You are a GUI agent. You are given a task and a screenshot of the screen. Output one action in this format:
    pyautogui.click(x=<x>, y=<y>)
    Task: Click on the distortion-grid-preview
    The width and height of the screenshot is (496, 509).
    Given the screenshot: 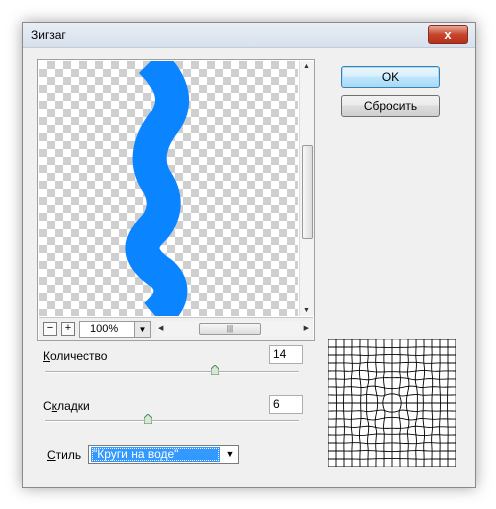 What is the action you would take?
    pyautogui.click(x=392, y=403)
    